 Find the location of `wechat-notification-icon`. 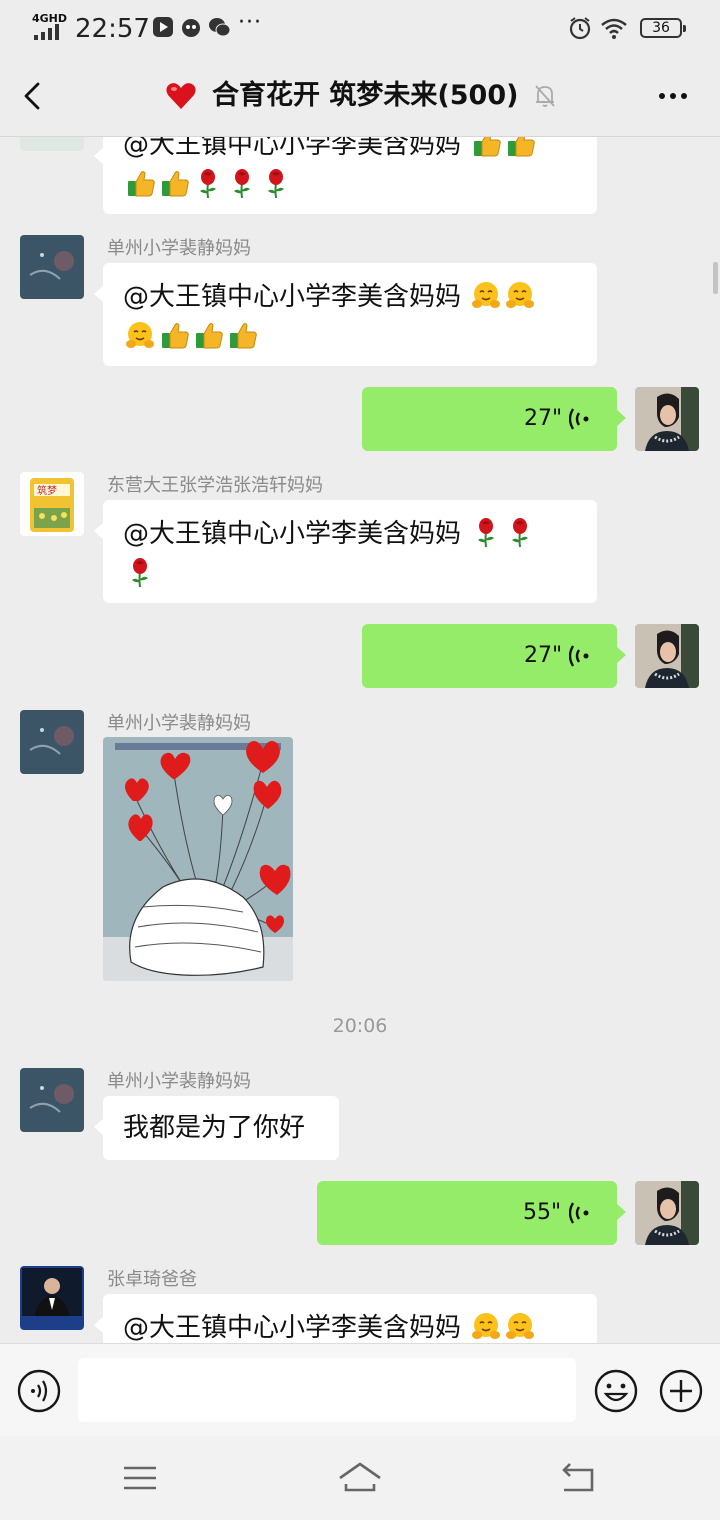

wechat-notification-icon is located at coordinates (219, 27).